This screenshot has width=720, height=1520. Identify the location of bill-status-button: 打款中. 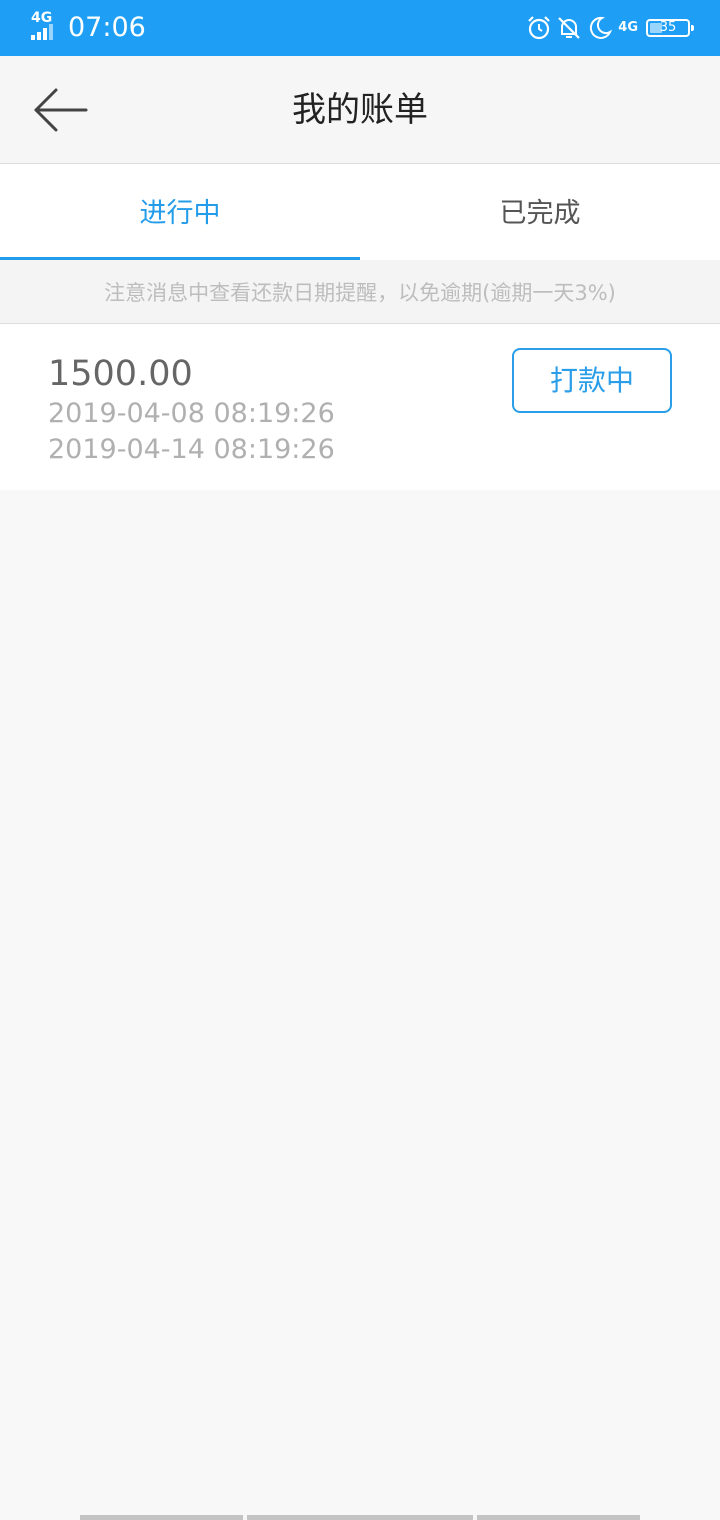
(592, 380).